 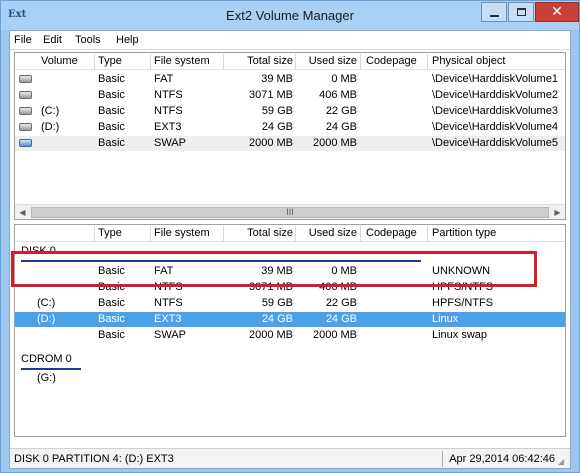 I want to click on maximize-icon, so click(x=521, y=12).